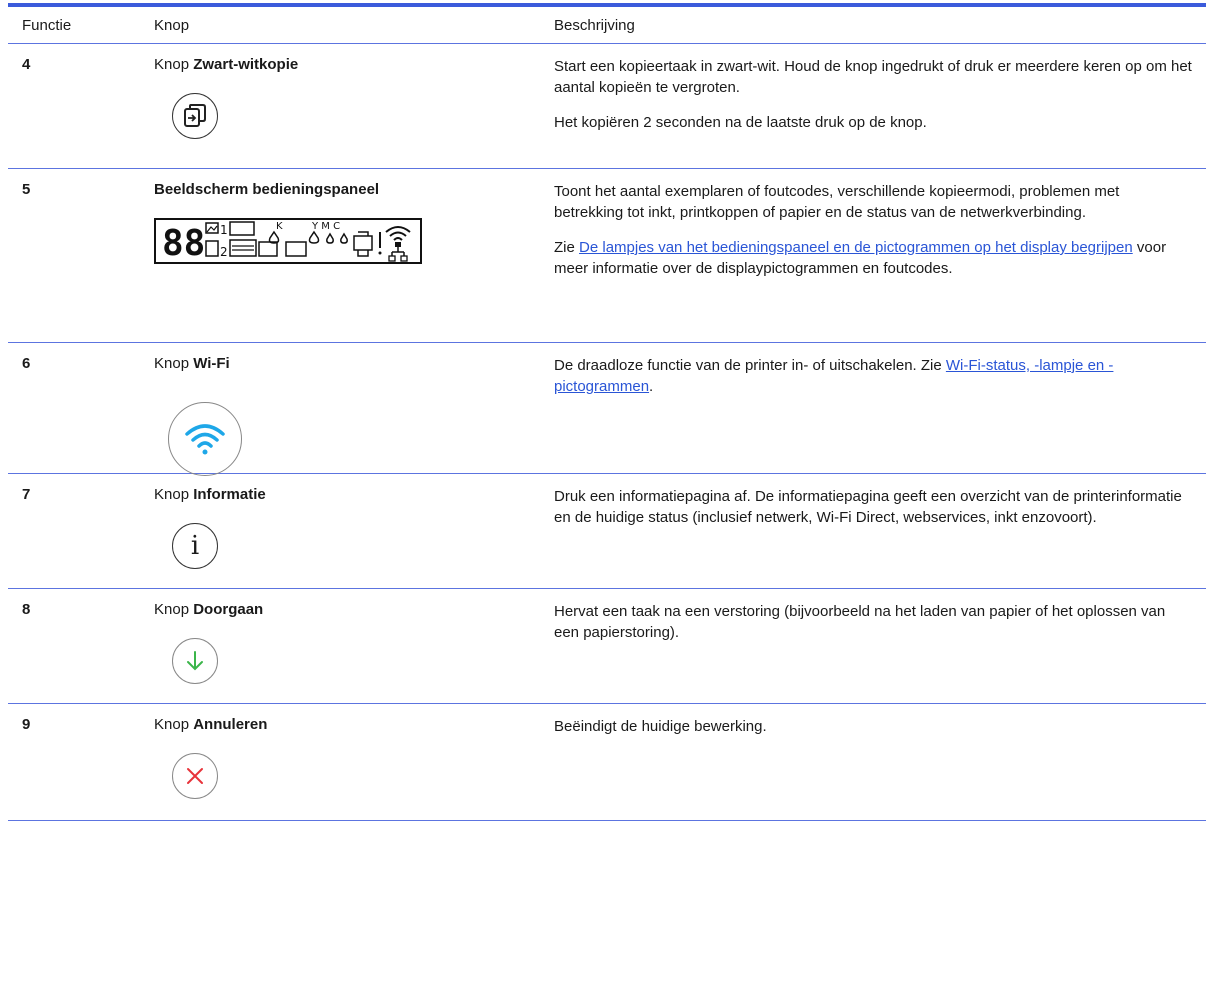 This screenshot has width=1215, height=989. I want to click on button-name: Doorgaan, so click(228, 609).